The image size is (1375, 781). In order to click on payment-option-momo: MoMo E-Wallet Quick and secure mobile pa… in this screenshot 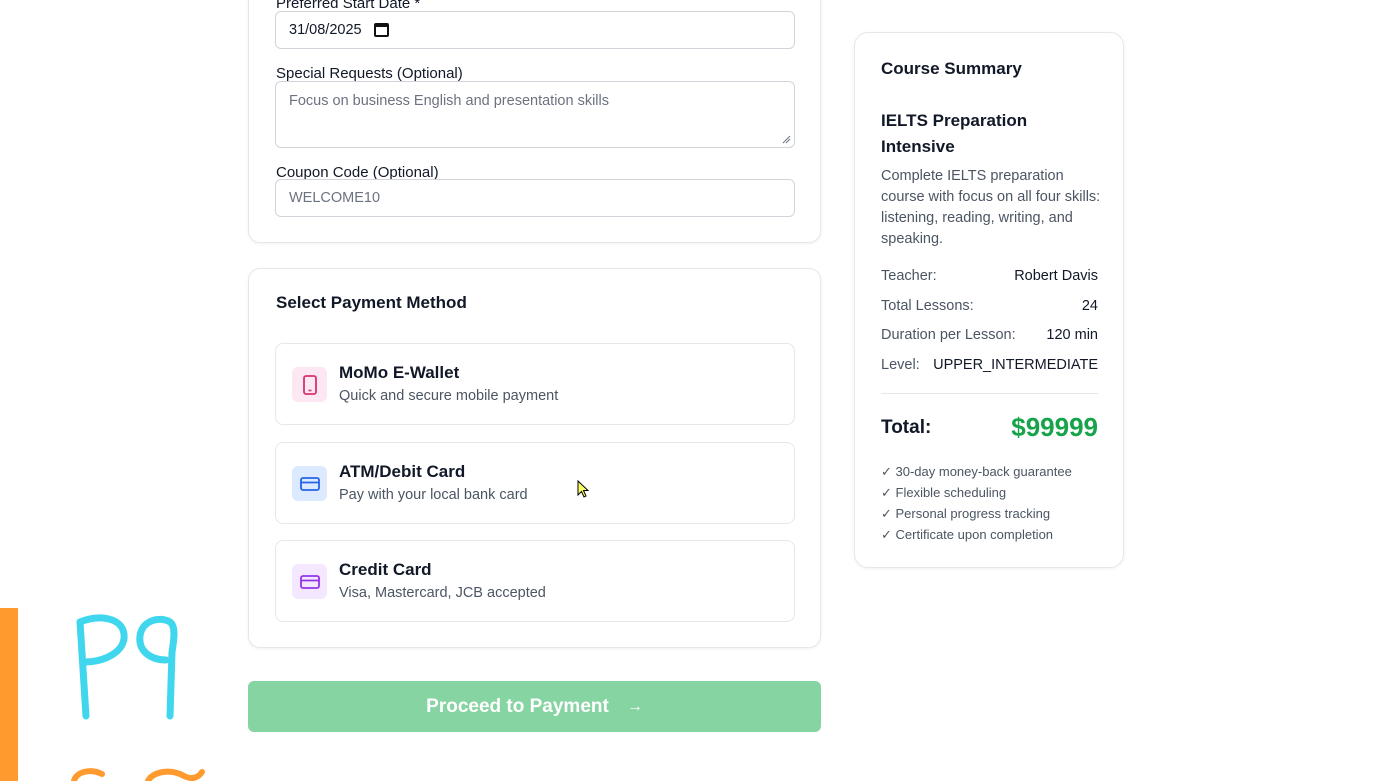, I will do `click(535, 384)`.